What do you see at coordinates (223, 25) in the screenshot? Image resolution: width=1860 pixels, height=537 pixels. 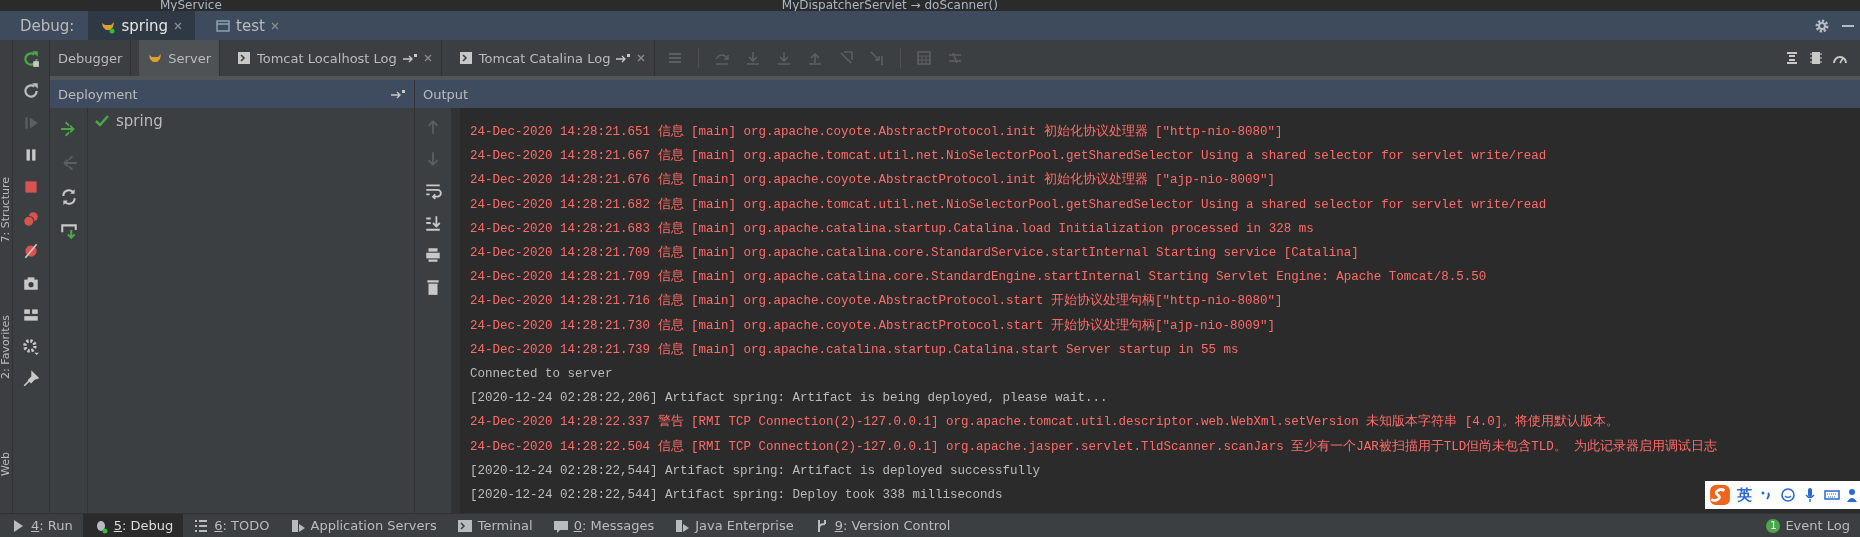 I see `window-icon` at bounding box center [223, 25].